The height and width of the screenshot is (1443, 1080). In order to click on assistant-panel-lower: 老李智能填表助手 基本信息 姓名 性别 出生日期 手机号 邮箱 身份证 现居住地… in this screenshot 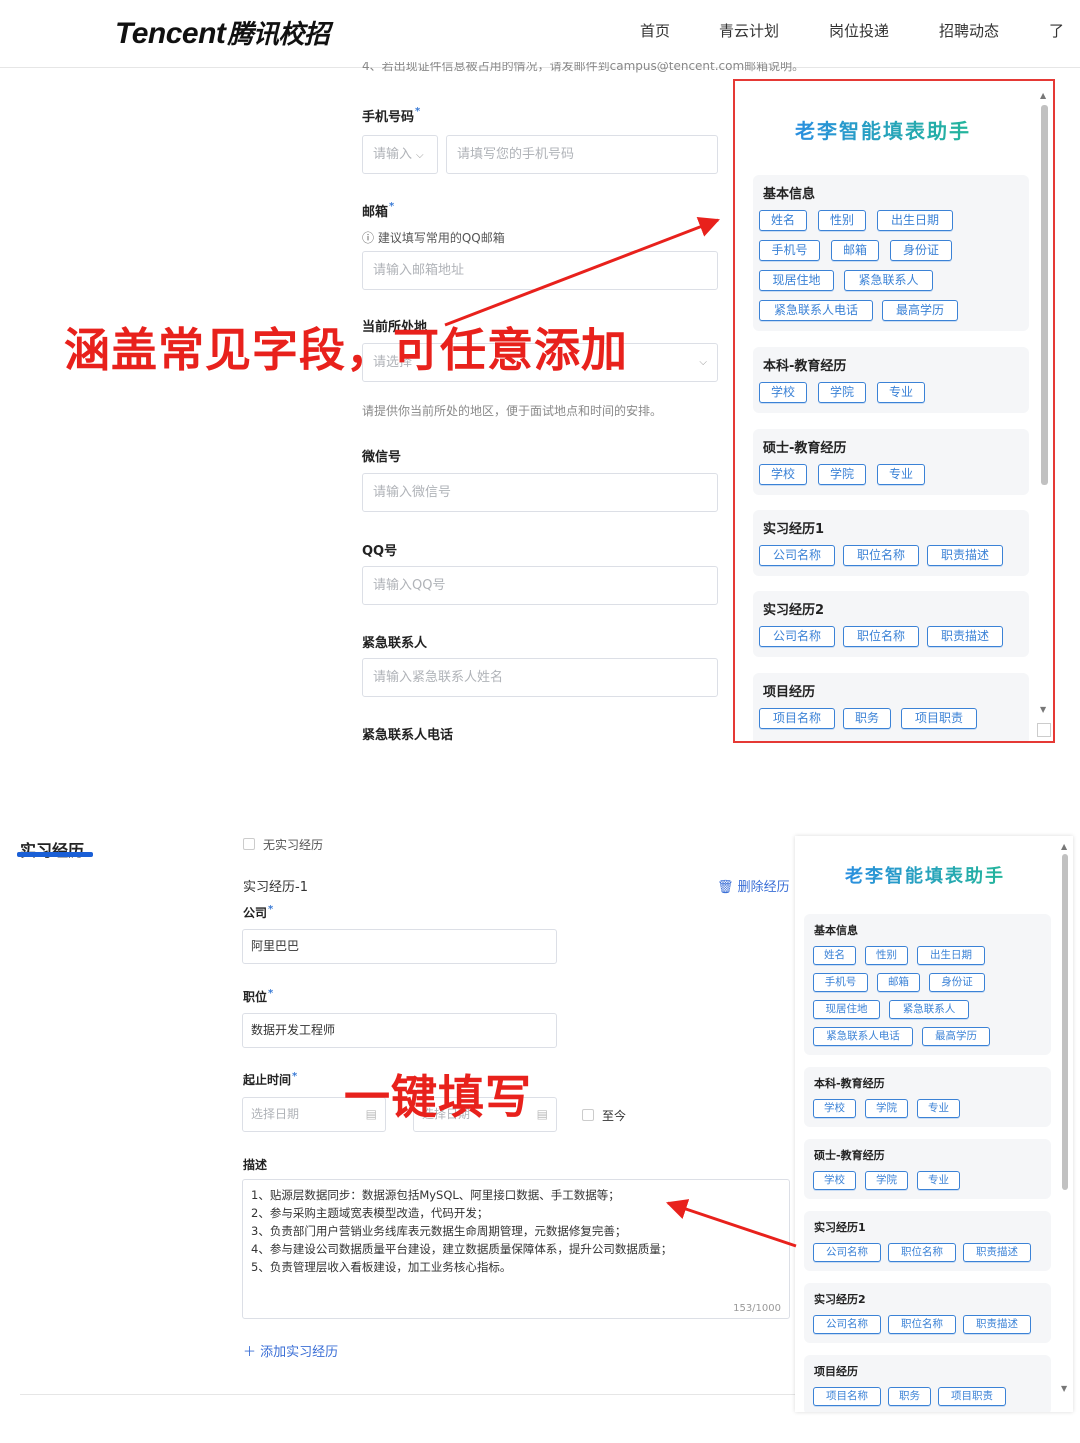, I will do `click(934, 1124)`.